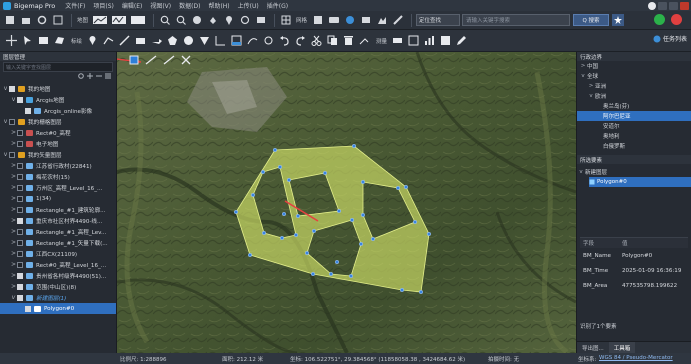 Image resolution: width=691 pixels, height=364 pixels. I want to click on layer-collapse-icon, so click(108, 76).